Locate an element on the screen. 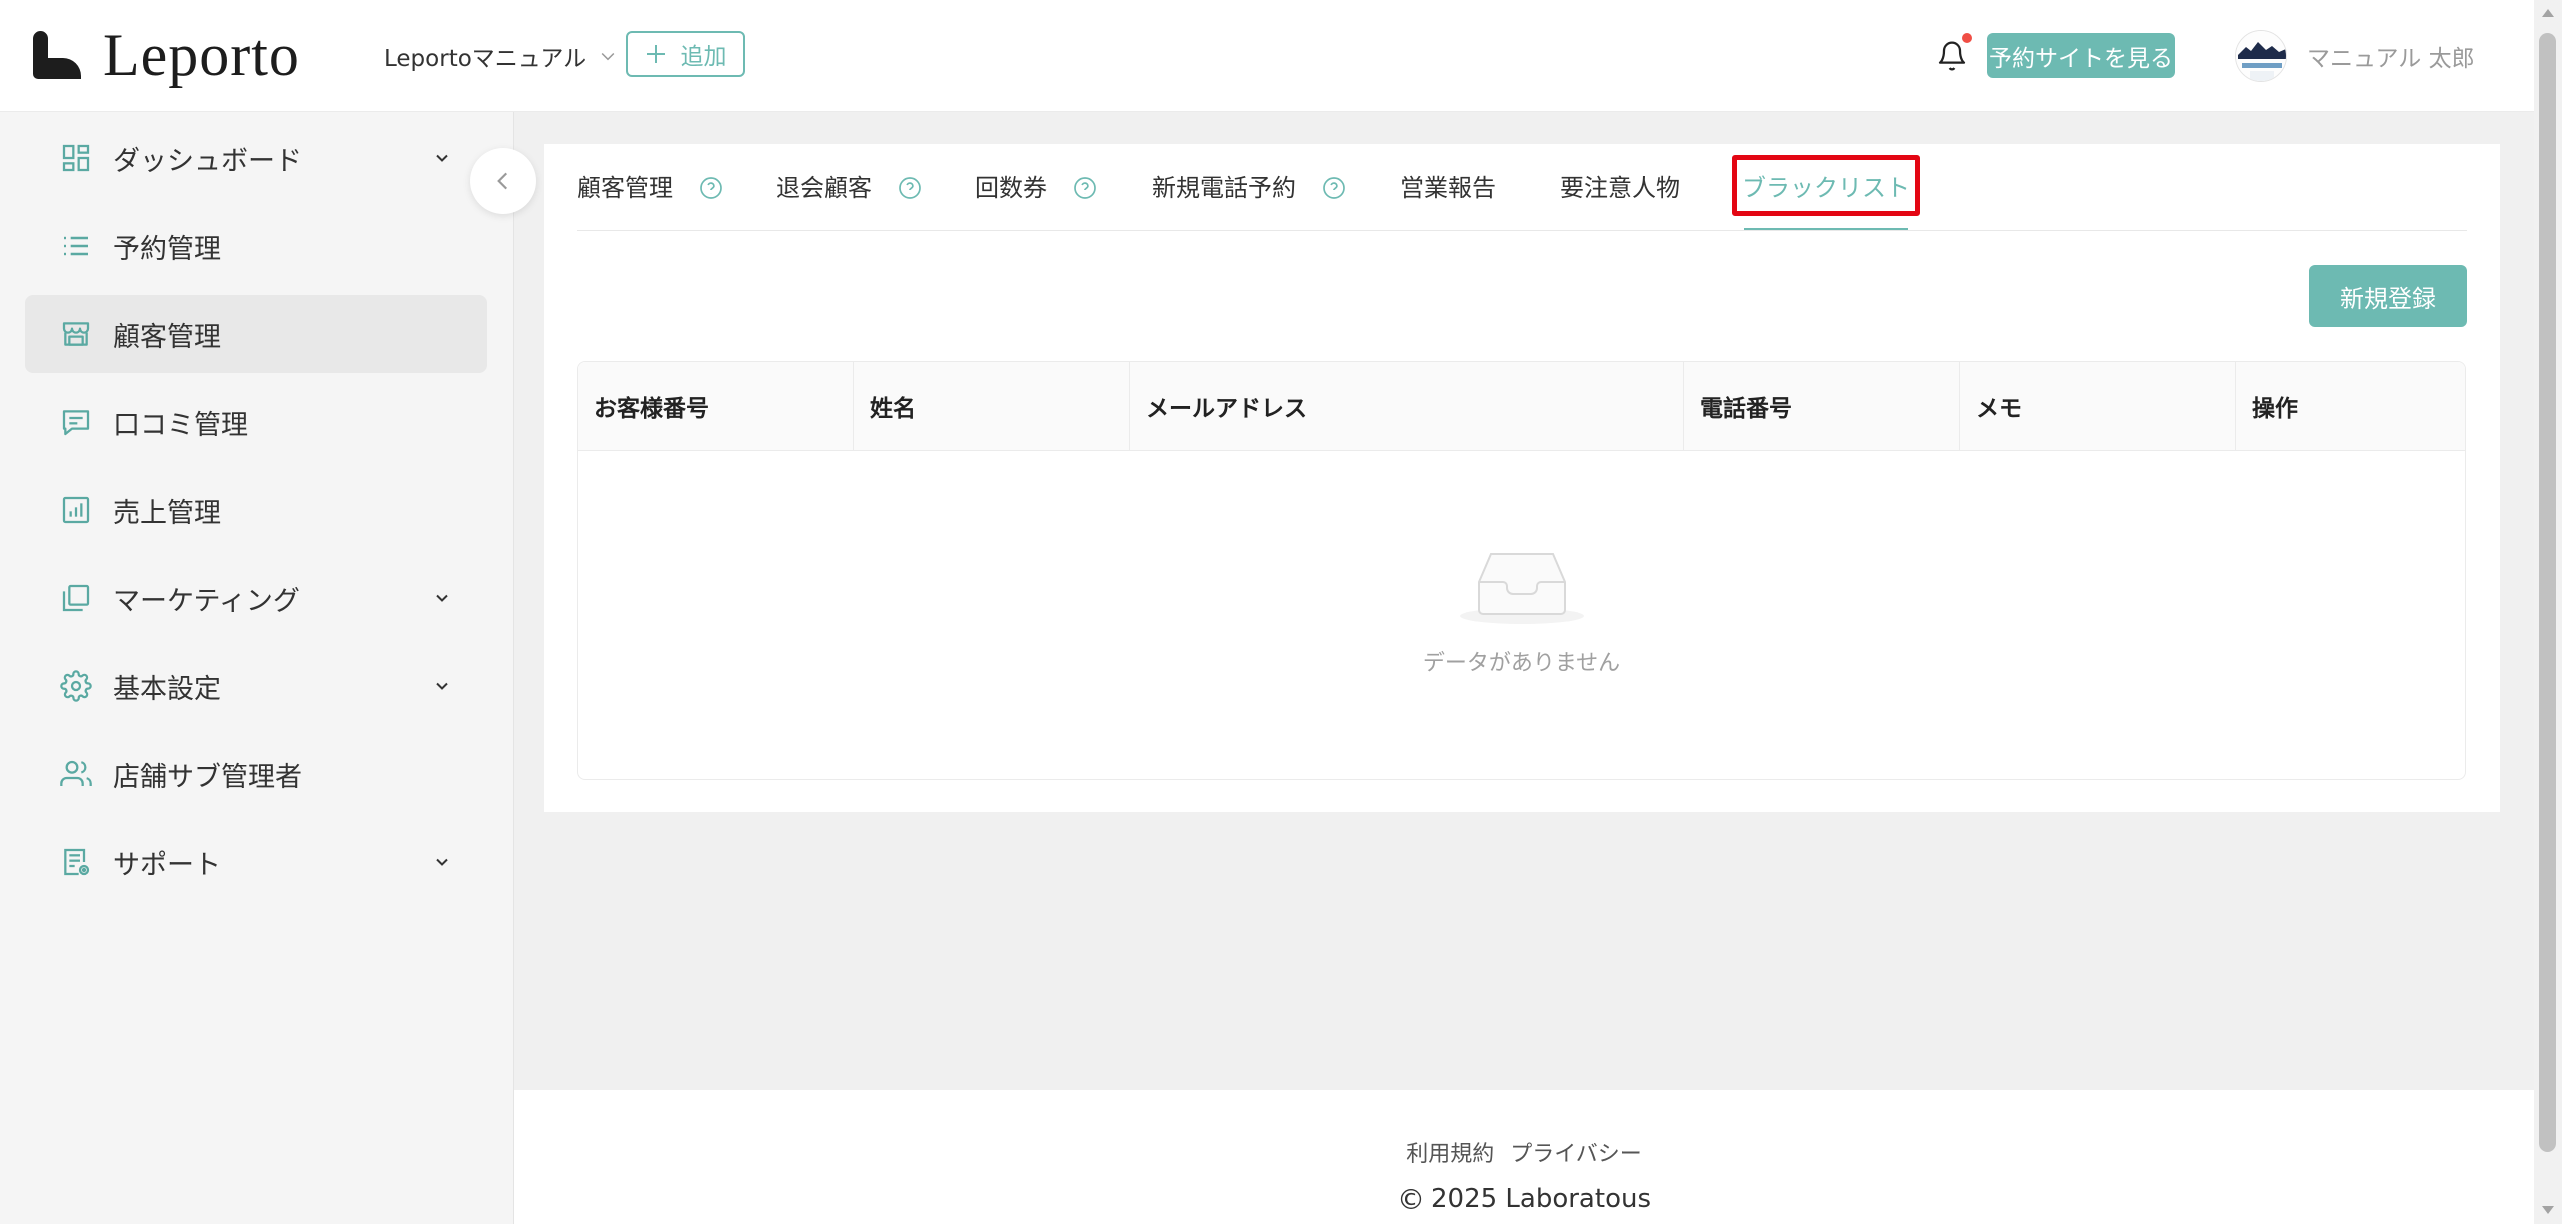 The height and width of the screenshot is (1224, 2562). footer-links: 利用規約 プライバシー is located at coordinates (1524, 1152).